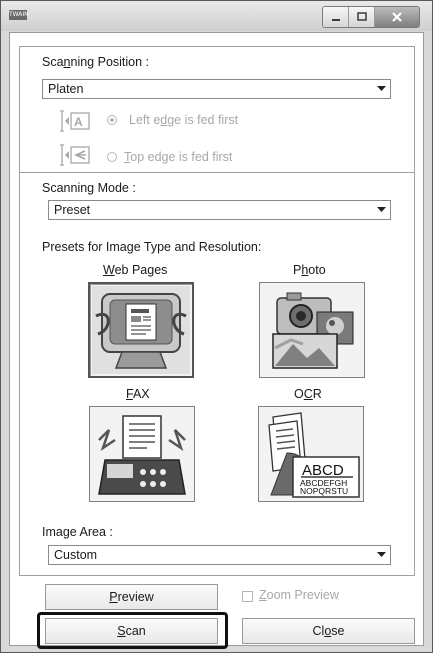 This screenshot has height=655, width=435. Describe the element at coordinates (309, 270) in the screenshot. I see `photo-label: Photo` at that location.